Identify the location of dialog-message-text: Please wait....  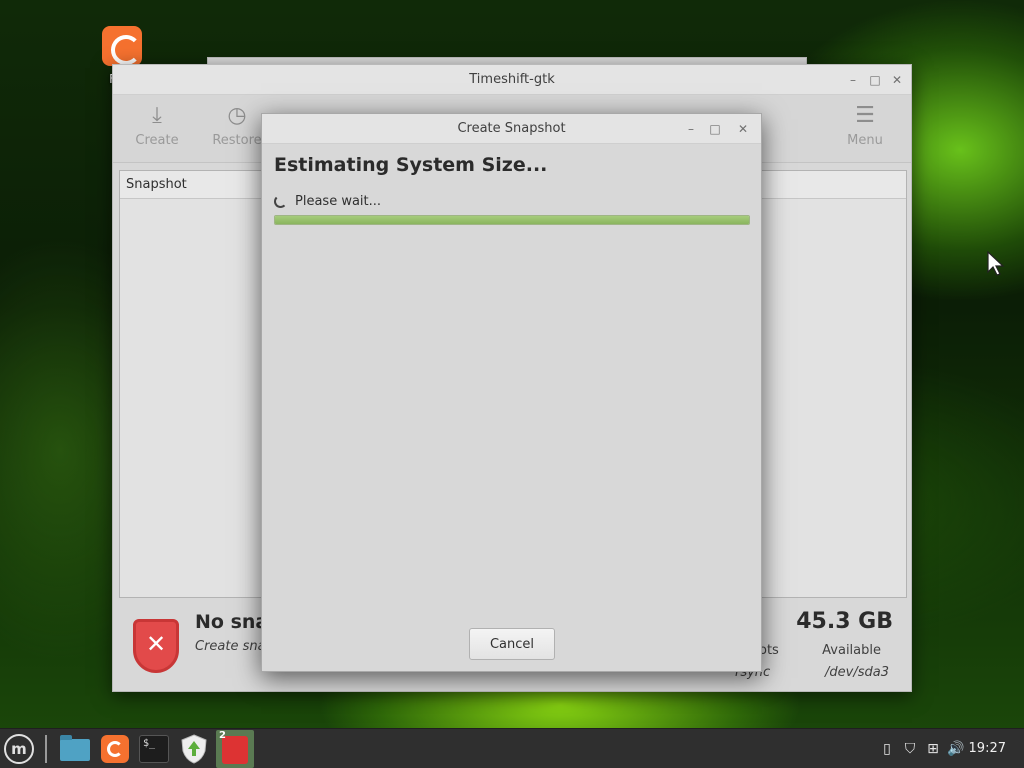
(338, 201).